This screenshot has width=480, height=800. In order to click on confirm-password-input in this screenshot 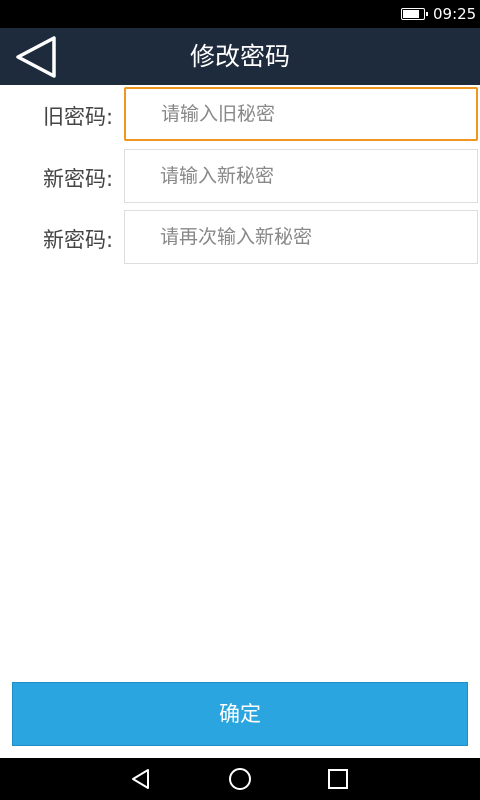, I will do `click(301, 237)`.